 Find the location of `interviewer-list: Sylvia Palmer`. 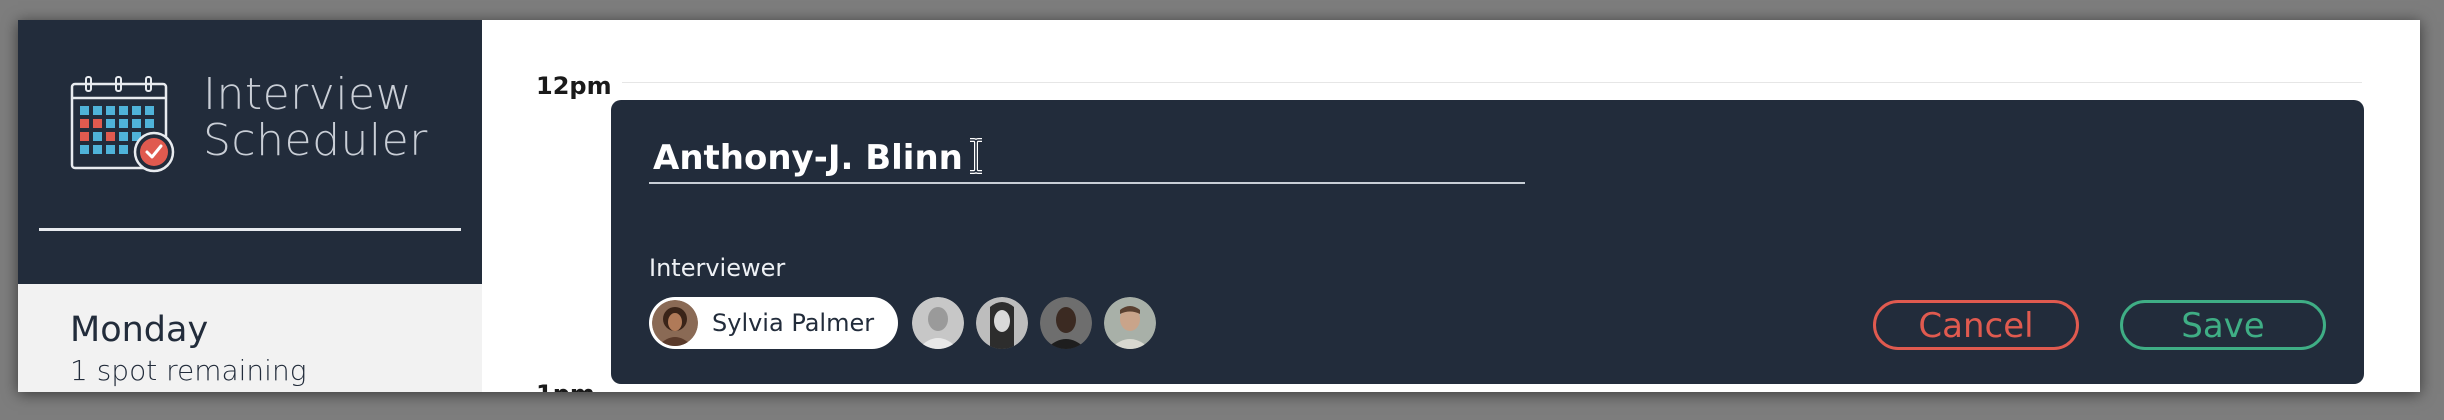

interviewer-list: Sylvia Palmer is located at coordinates (908, 323).